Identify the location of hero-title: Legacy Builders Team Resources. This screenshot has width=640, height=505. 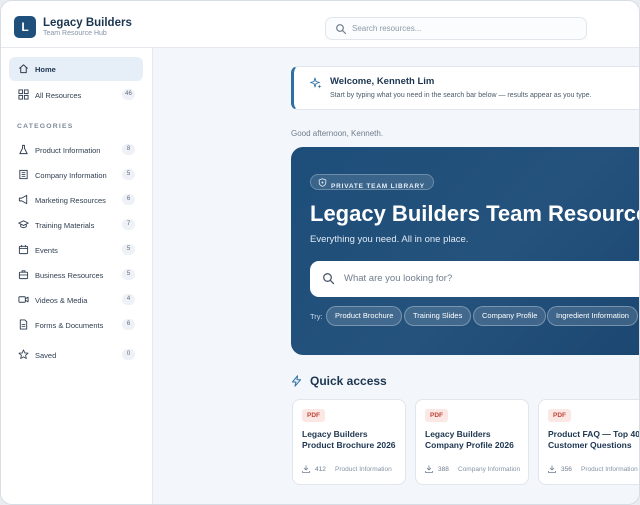
(475, 213).